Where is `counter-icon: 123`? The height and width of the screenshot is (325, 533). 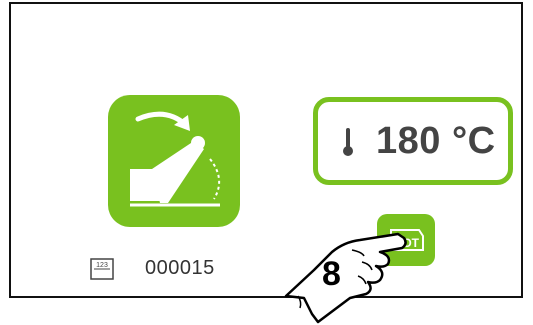 counter-icon: 123 is located at coordinates (102, 269).